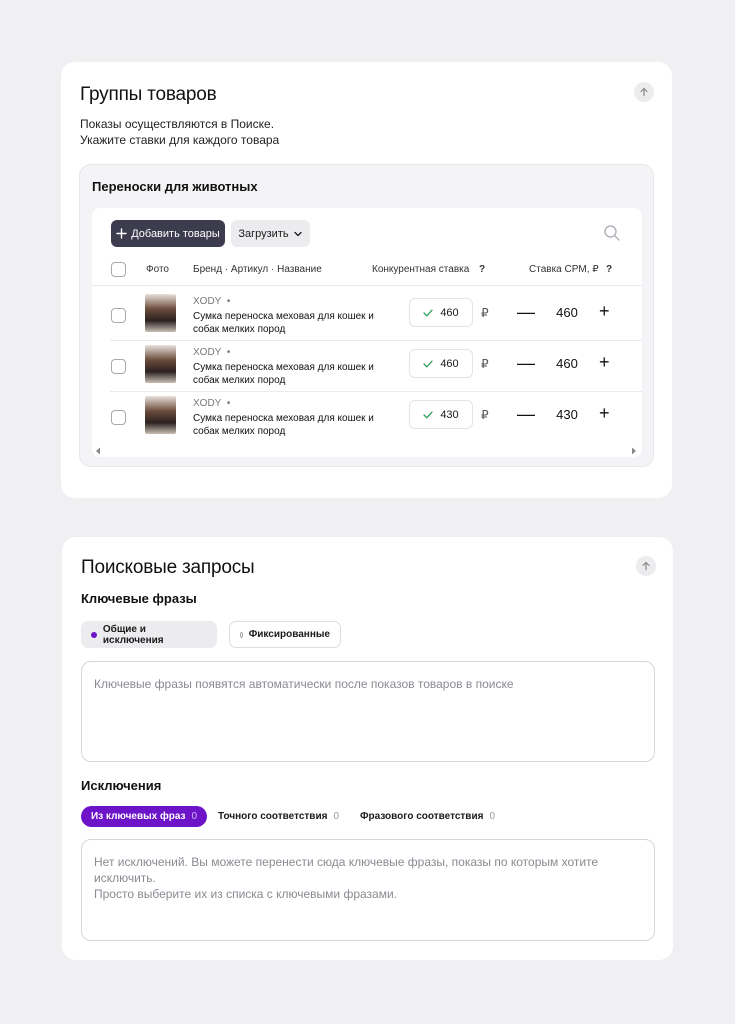  Describe the element at coordinates (125, 878) in the screenshot. I see `exclusions-text-2: исключить.` at that location.